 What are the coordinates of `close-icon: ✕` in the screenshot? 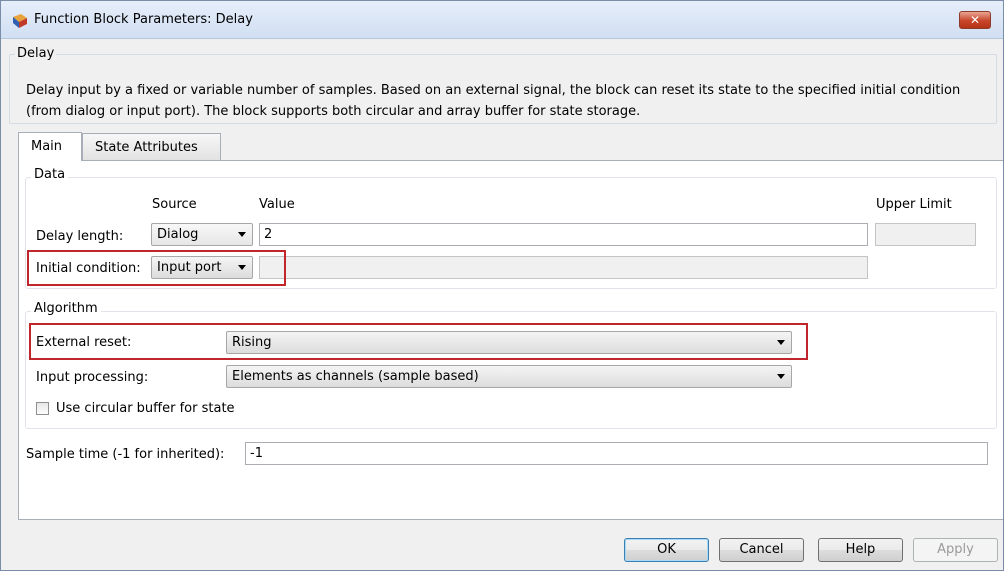 It's located at (975, 20).